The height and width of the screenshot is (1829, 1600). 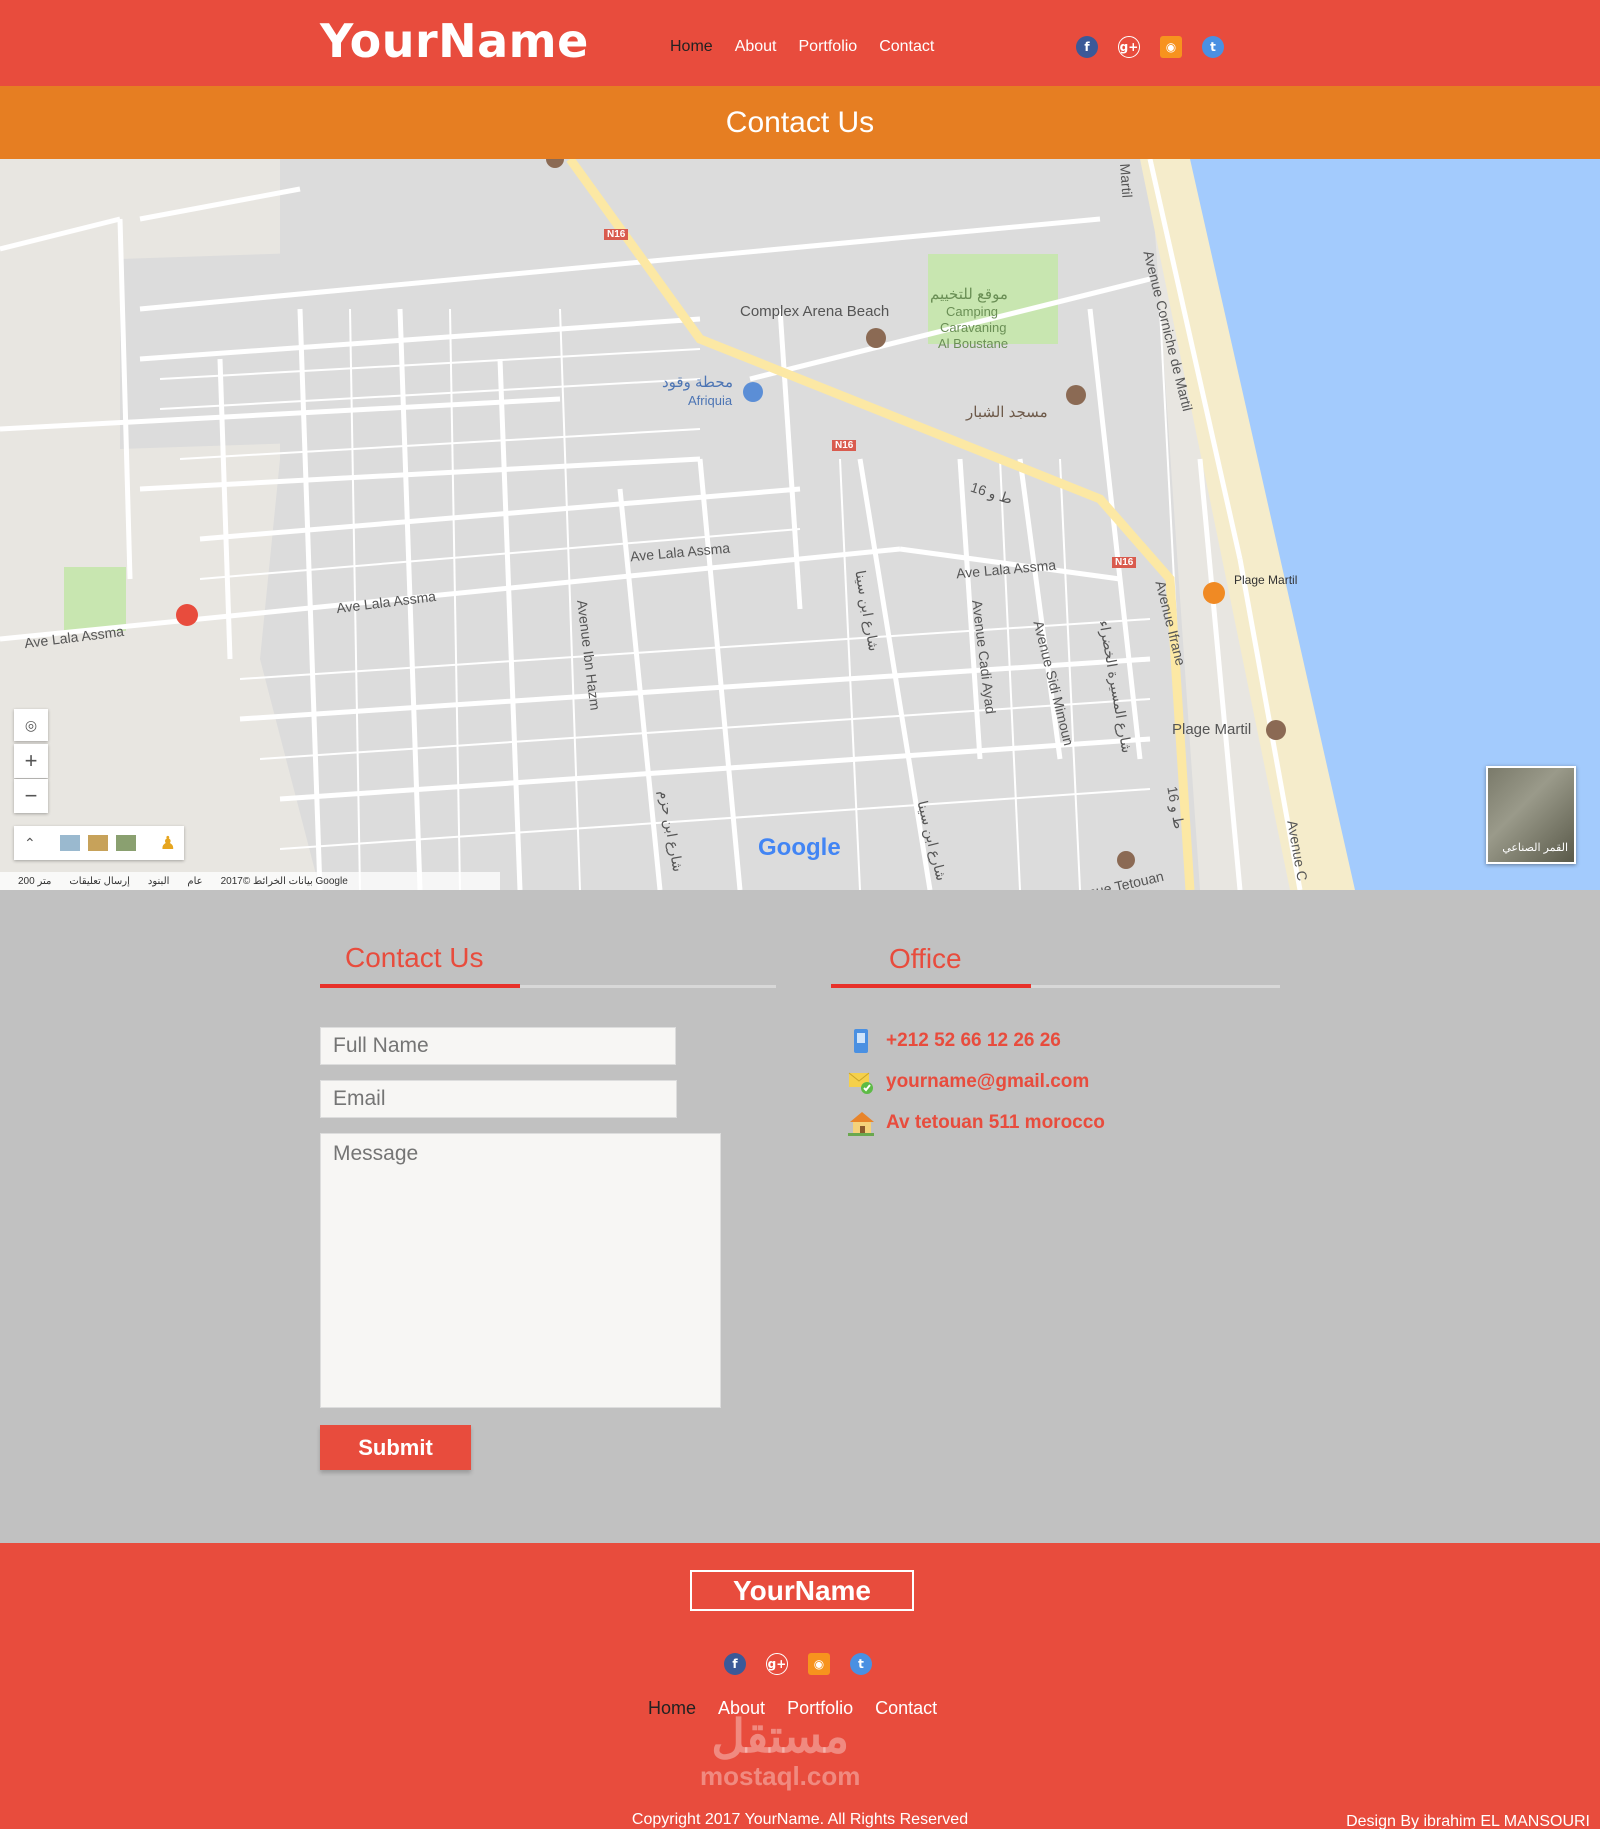 What do you see at coordinates (698, 382) in the screenshot?
I see `map-label-station-ar: محطة وقود` at bounding box center [698, 382].